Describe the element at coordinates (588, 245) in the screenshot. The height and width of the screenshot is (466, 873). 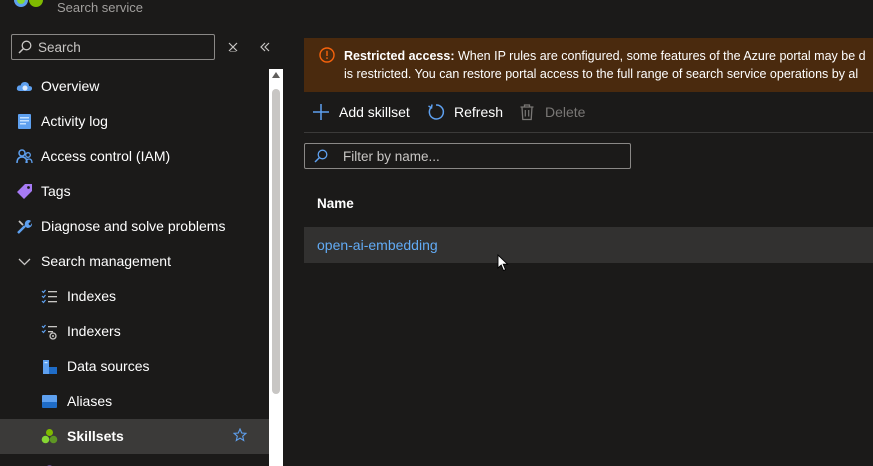
I see `table-row: open-ai-embedding` at that location.